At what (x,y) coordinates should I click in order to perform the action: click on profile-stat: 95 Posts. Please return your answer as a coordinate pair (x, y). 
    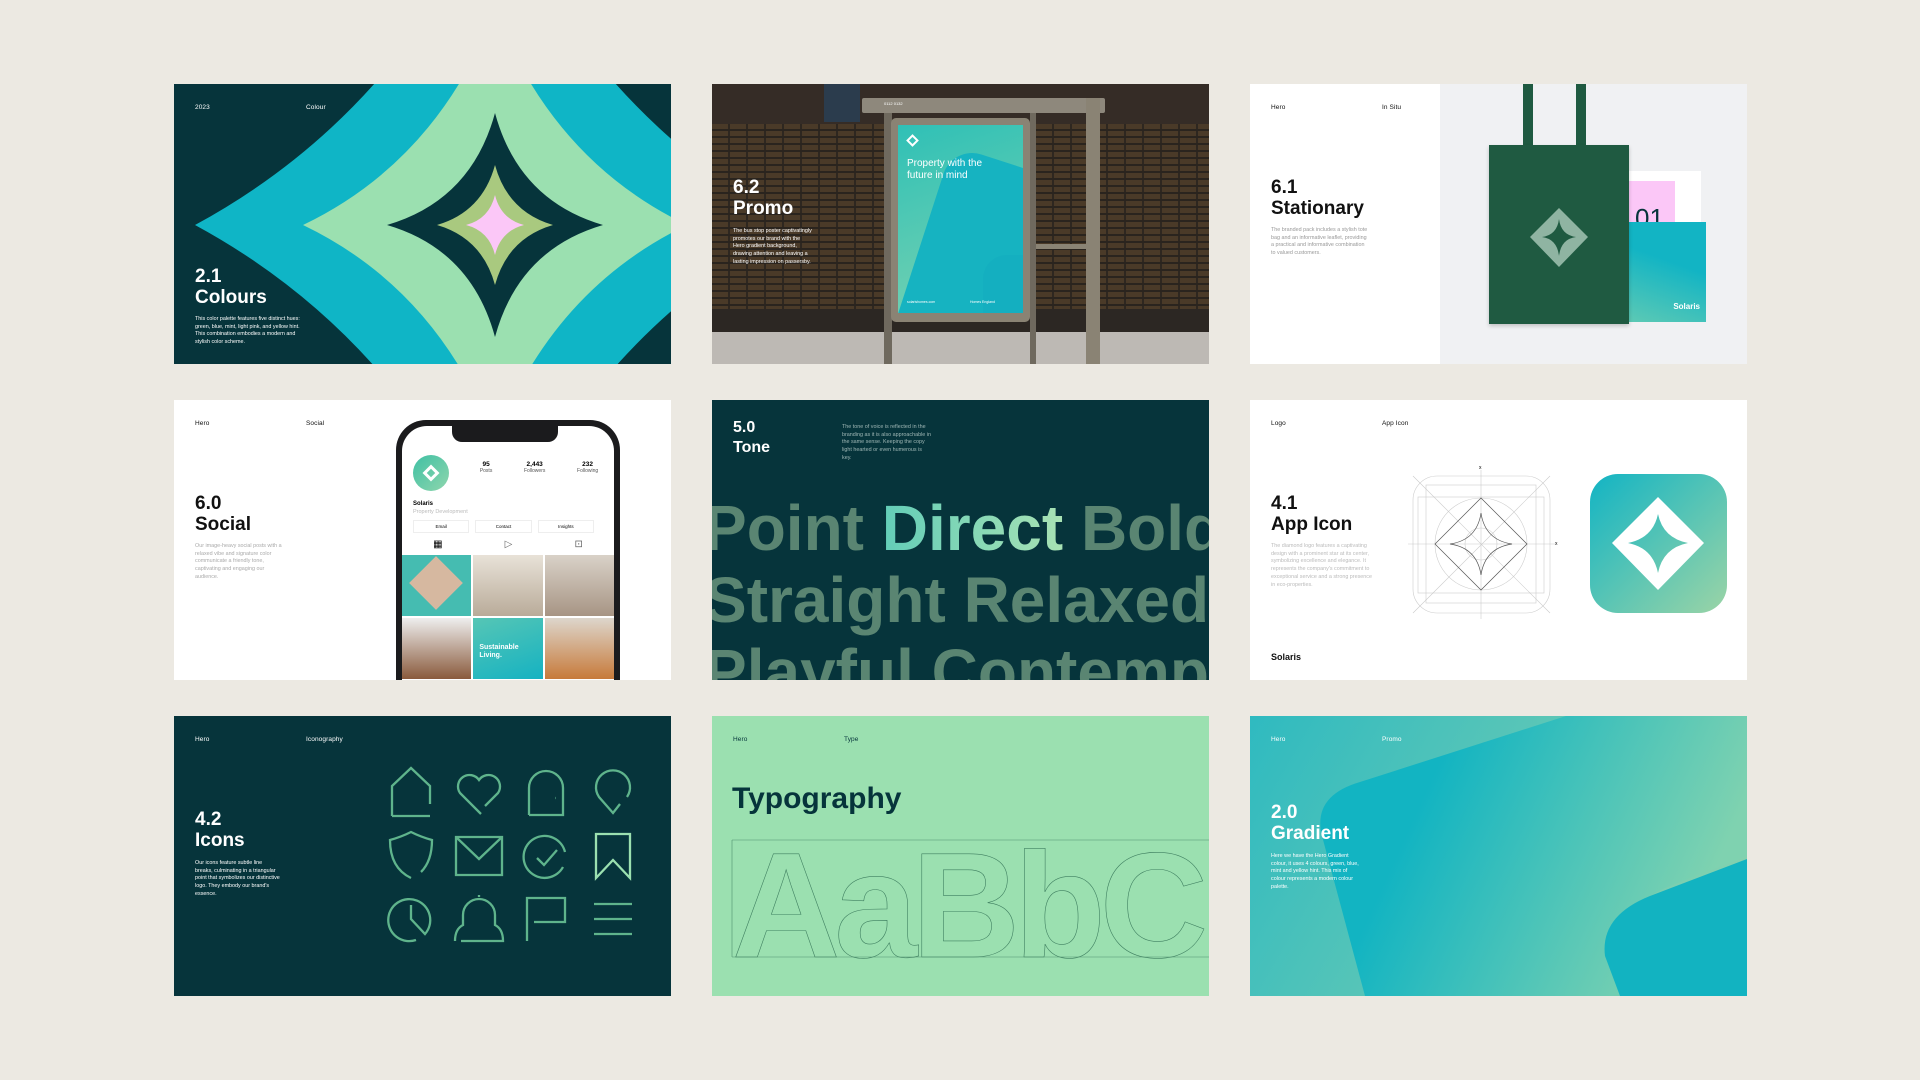
    Looking at the image, I should click on (486, 468).